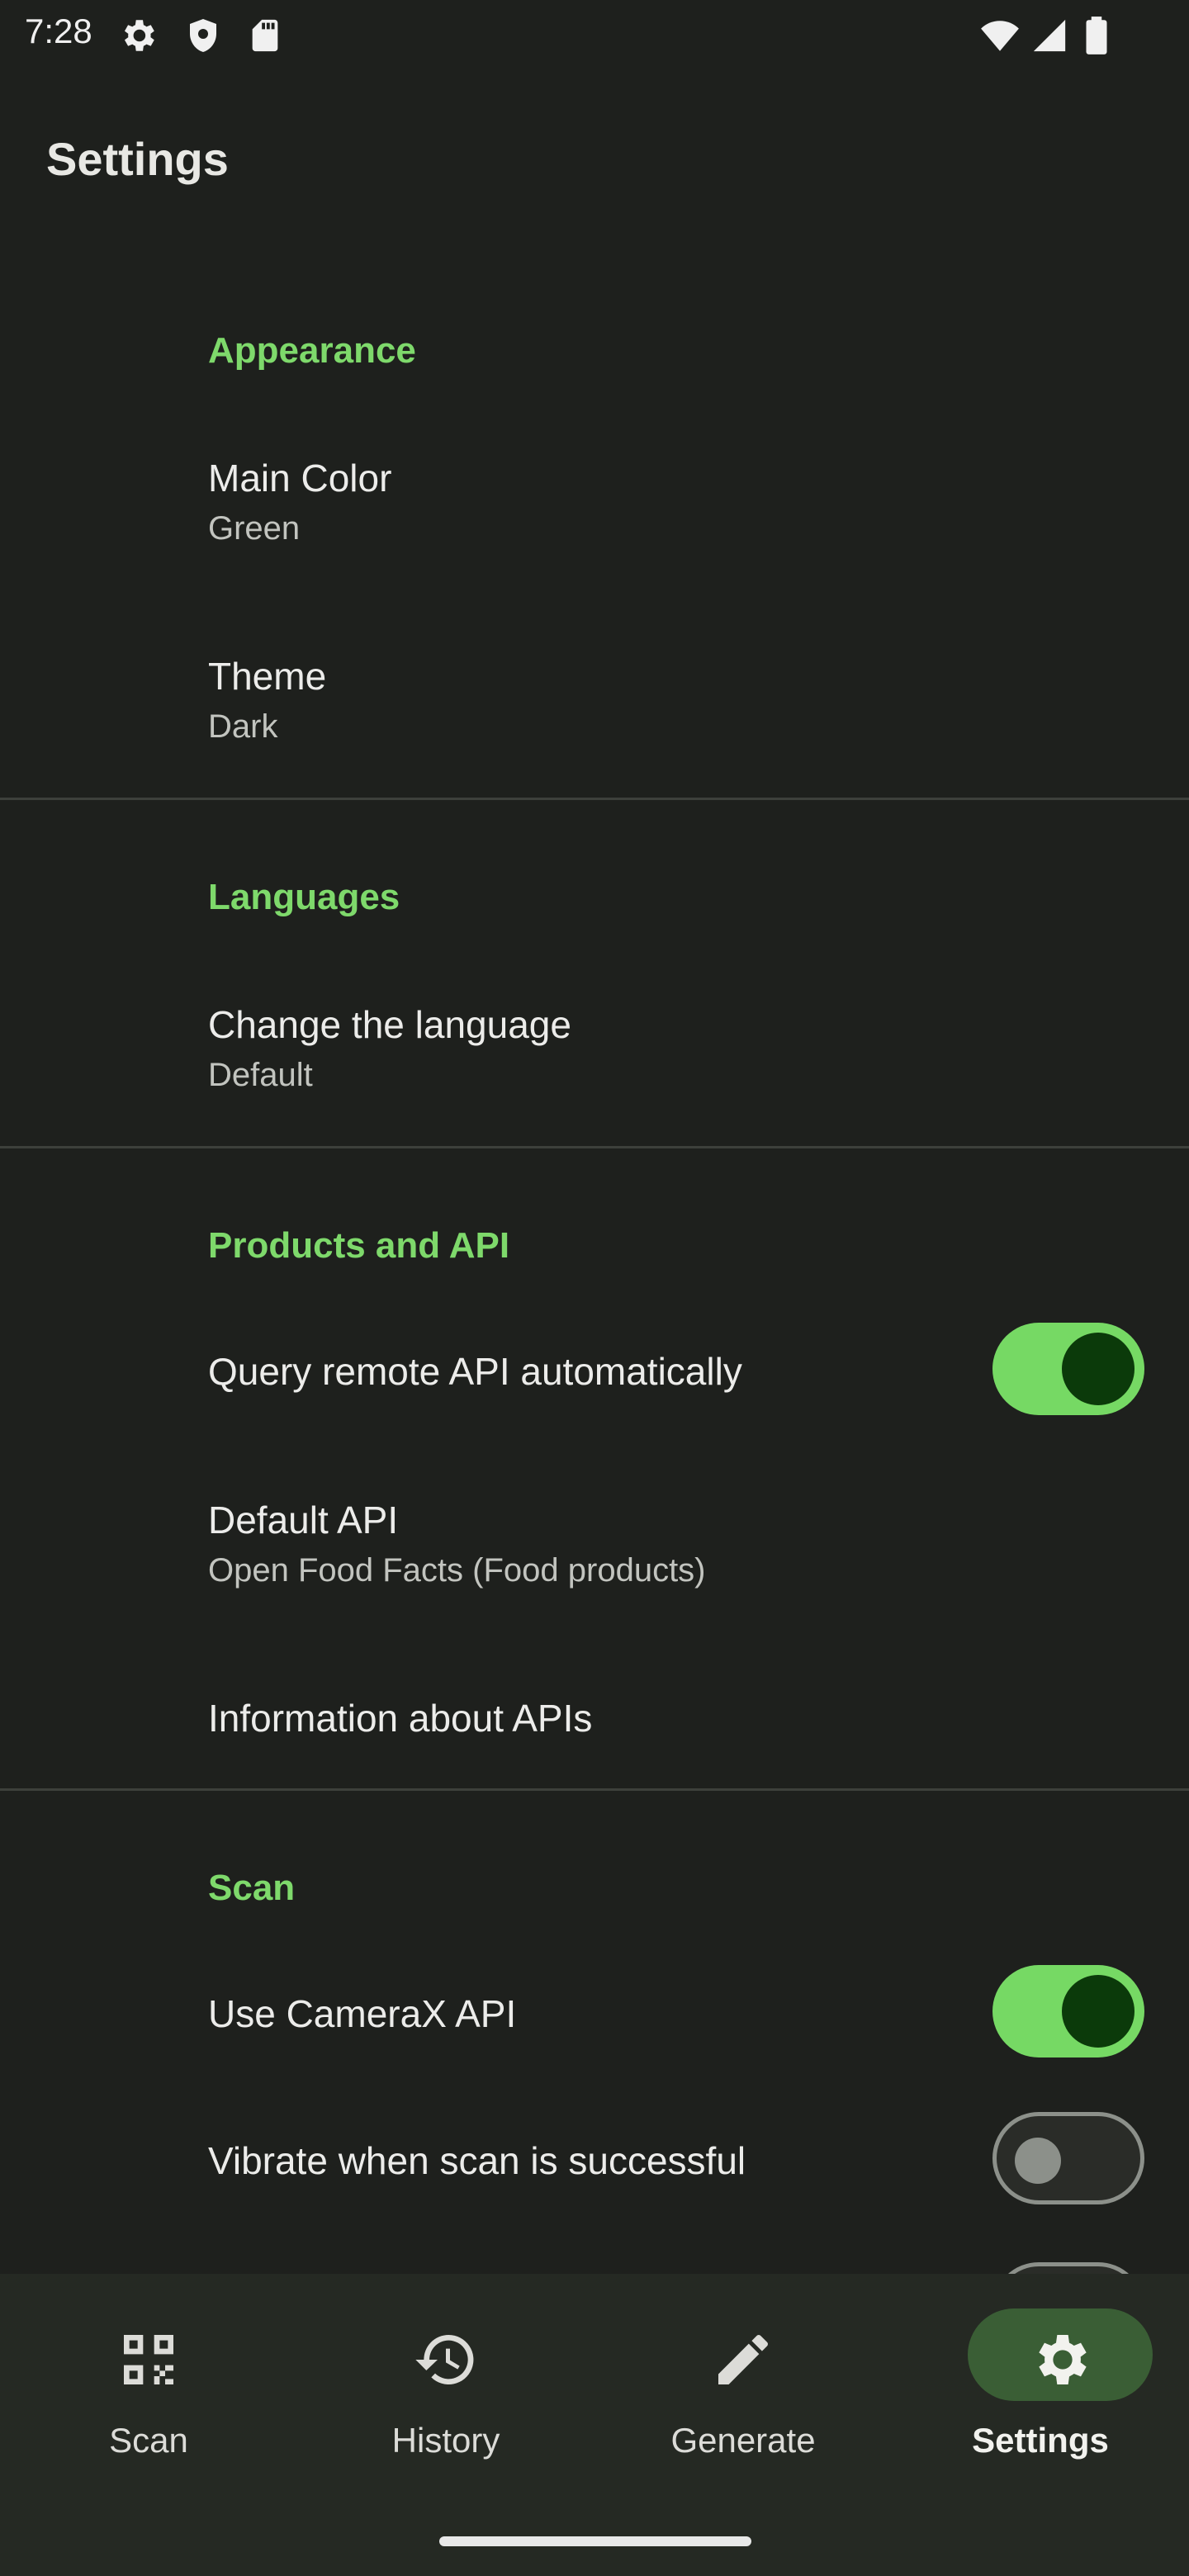 The width and height of the screenshot is (1189, 2576). I want to click on nav-label: Generate, so click(743, 2440).